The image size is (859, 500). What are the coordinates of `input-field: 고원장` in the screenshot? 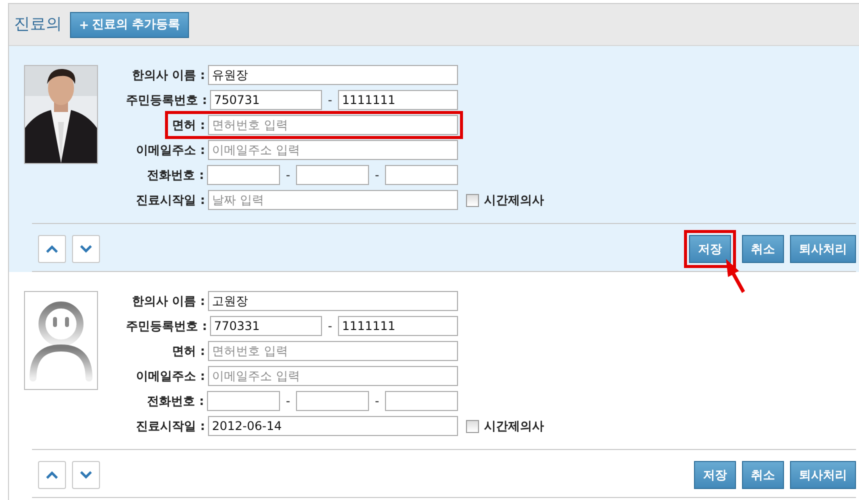 It's located at (333, 301).